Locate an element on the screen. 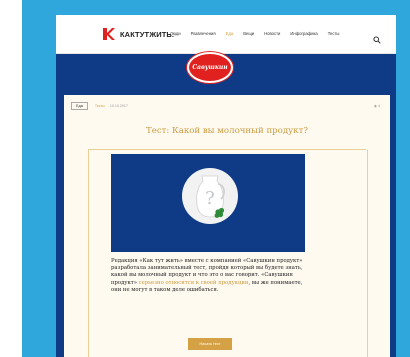 Image resolution: width=410 pixels, height=357 pixels. section-link: Тесты is located at coordinates (100, 106).